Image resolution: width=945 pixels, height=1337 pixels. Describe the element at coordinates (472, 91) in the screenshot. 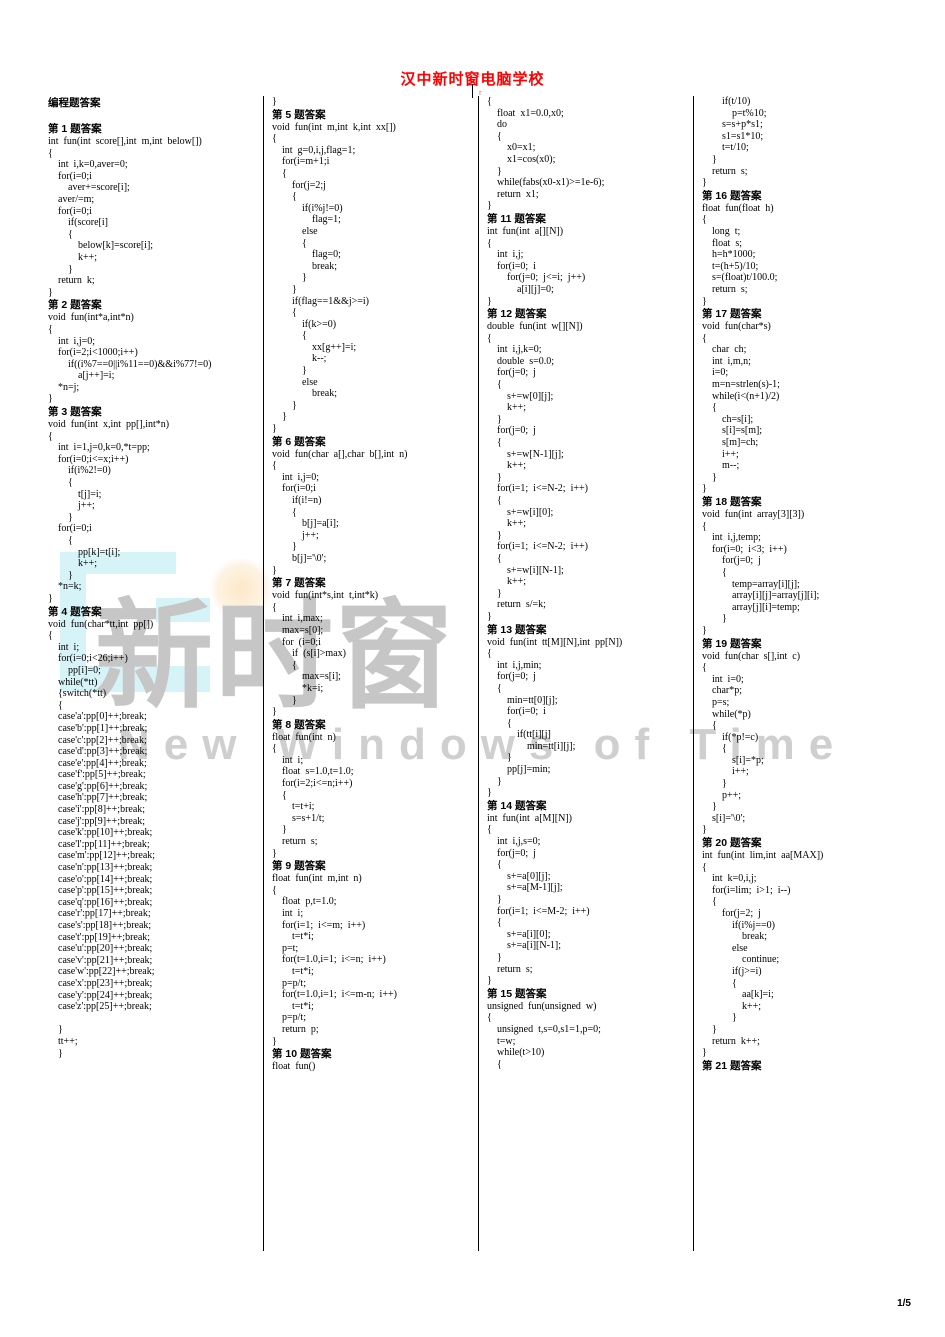

I see `text-cursor` at that location.